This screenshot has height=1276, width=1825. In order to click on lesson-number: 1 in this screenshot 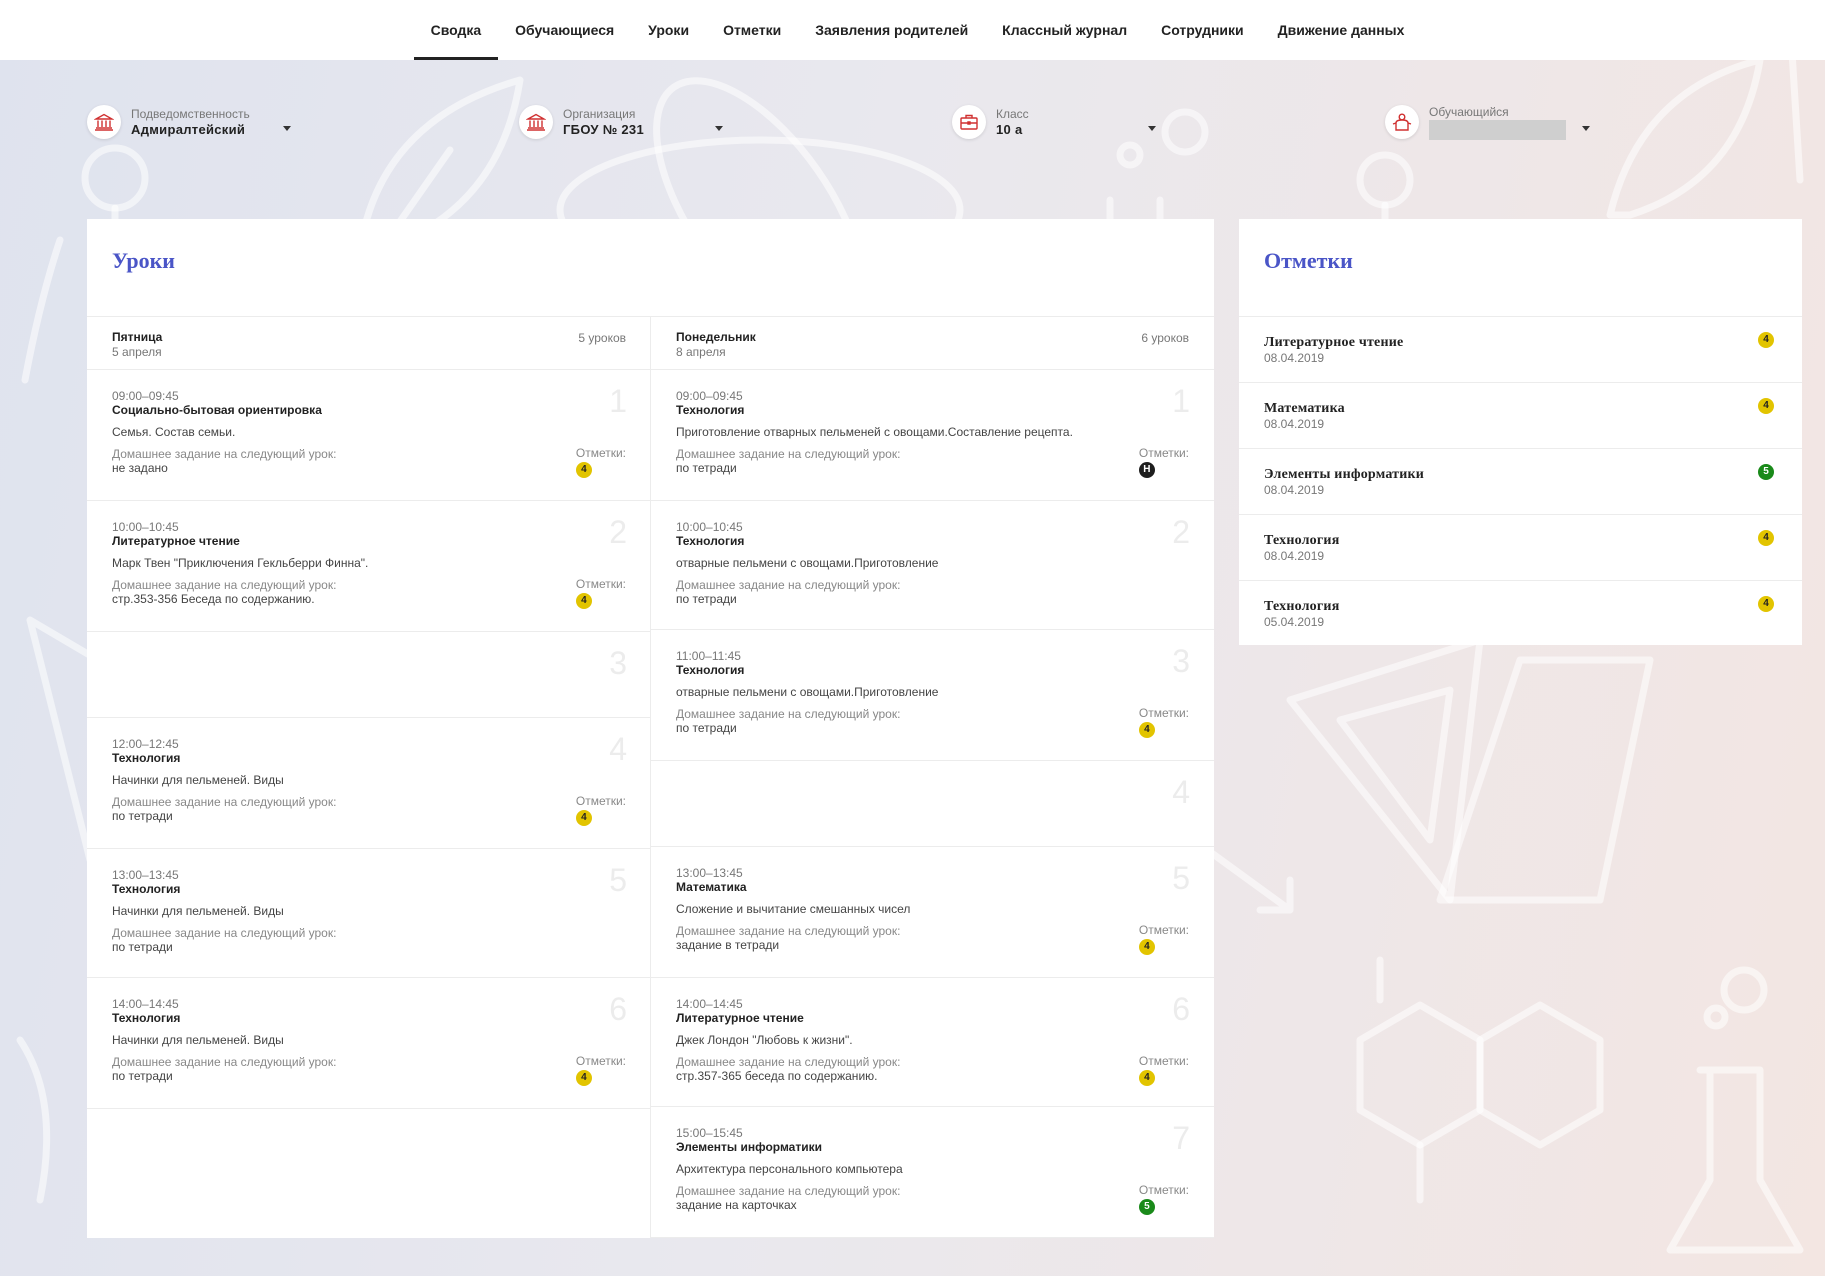, I will do `click(1181, 401)`.